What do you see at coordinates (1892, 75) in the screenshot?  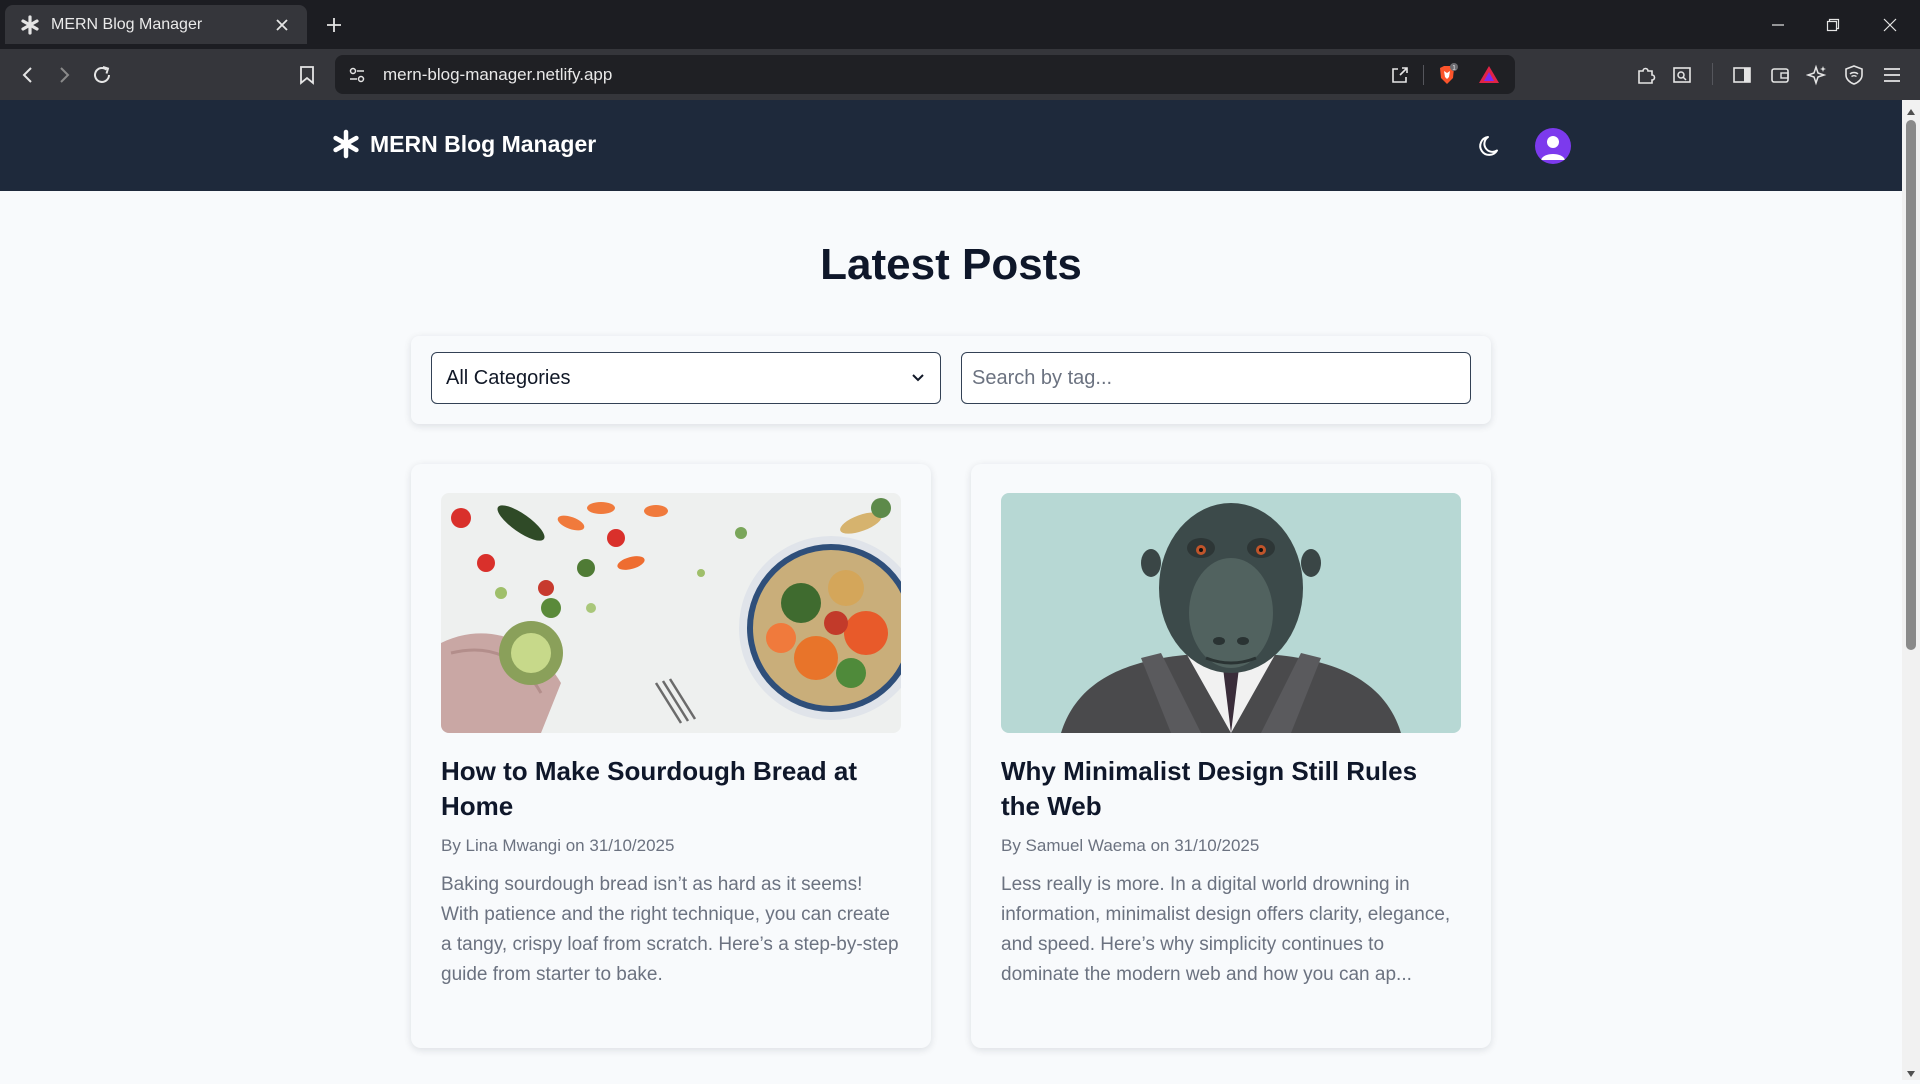 I see `menu-icon` at bounding box center [1892, 75].